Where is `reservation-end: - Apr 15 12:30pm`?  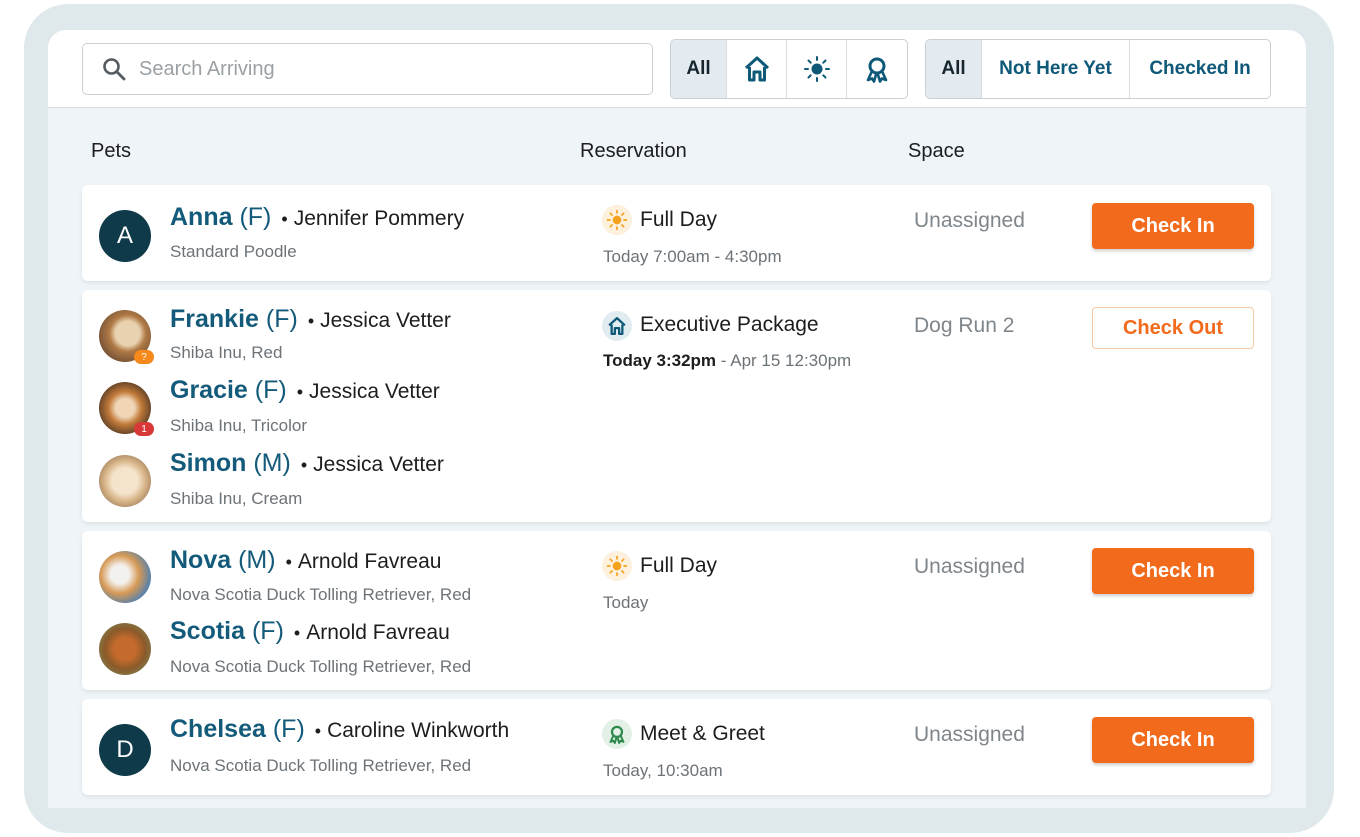 reservation-end: - Apr 15 12:30pm is located at coordinates (784, 360).